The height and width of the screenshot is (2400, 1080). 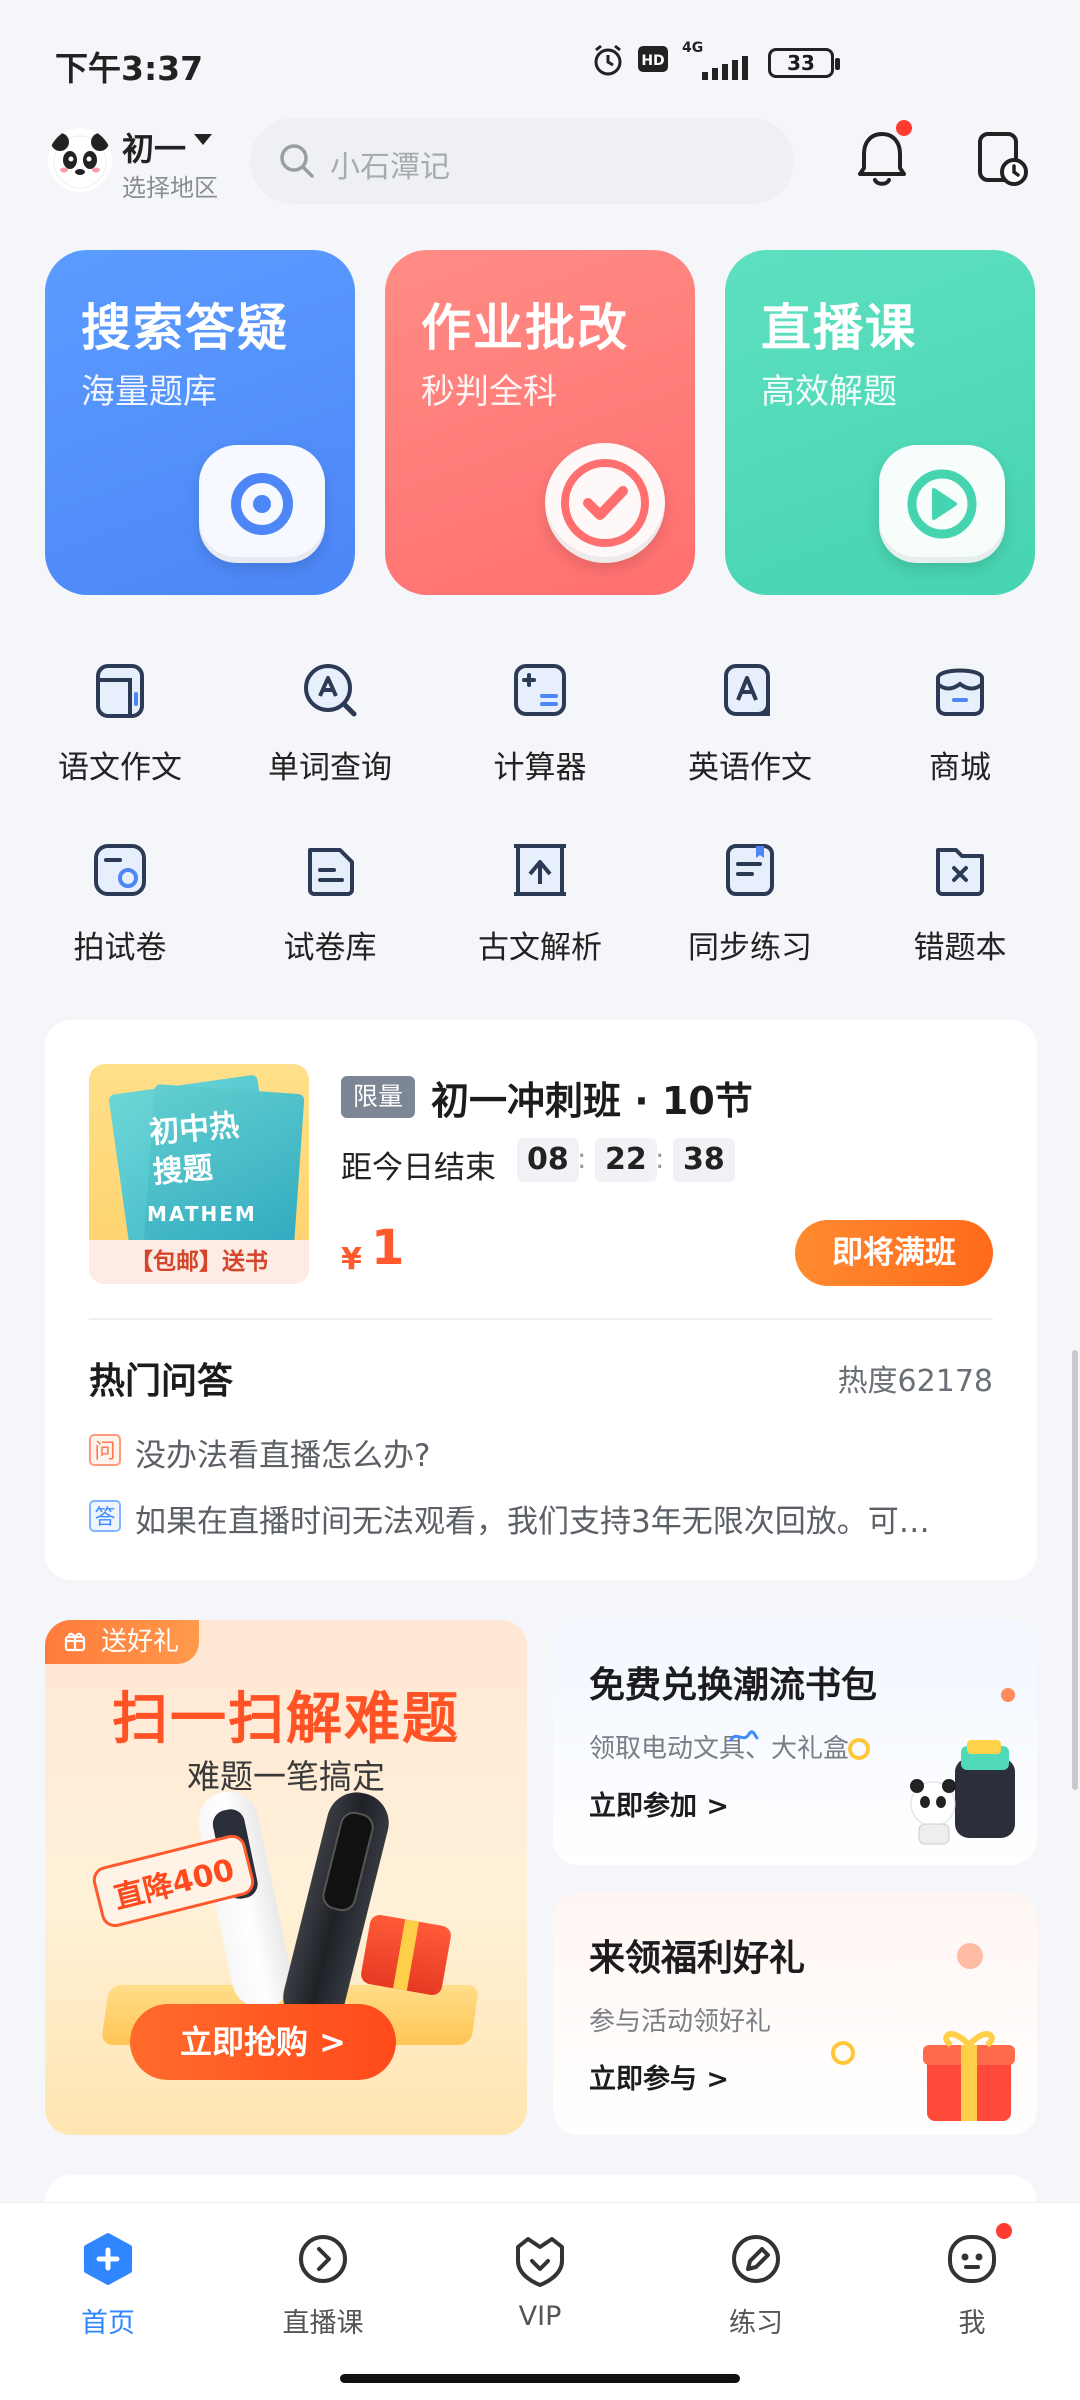 What do you see at coordinates (960, 872) in the screenshot?
I see `mistake-book-icon` at bounding box center [960, 872].